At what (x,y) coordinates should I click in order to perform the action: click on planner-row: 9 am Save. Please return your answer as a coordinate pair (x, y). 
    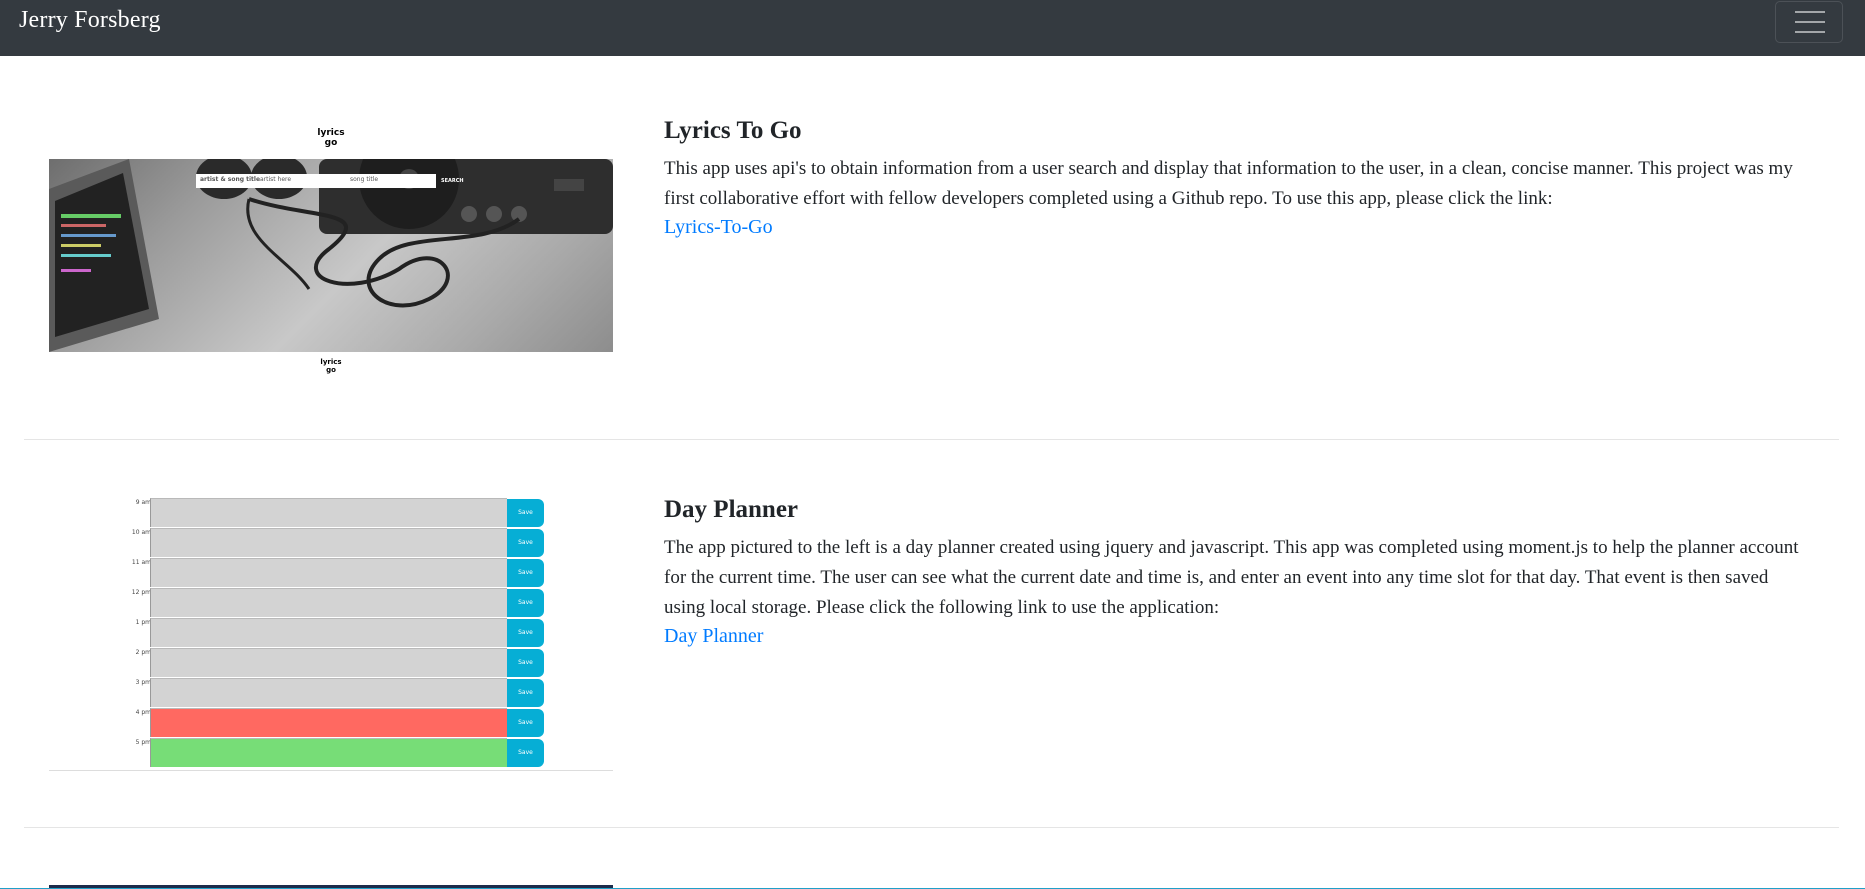
    Looking at the image, I should click on (331, 513).